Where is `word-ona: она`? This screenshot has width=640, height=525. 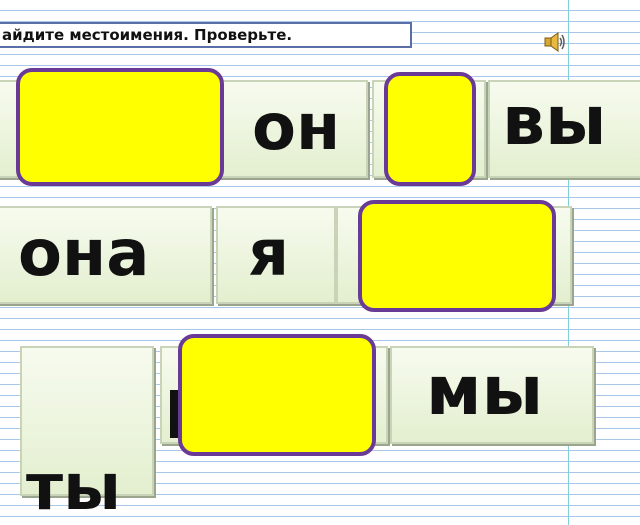 word-ona: она is located at coordinates (84, 254).